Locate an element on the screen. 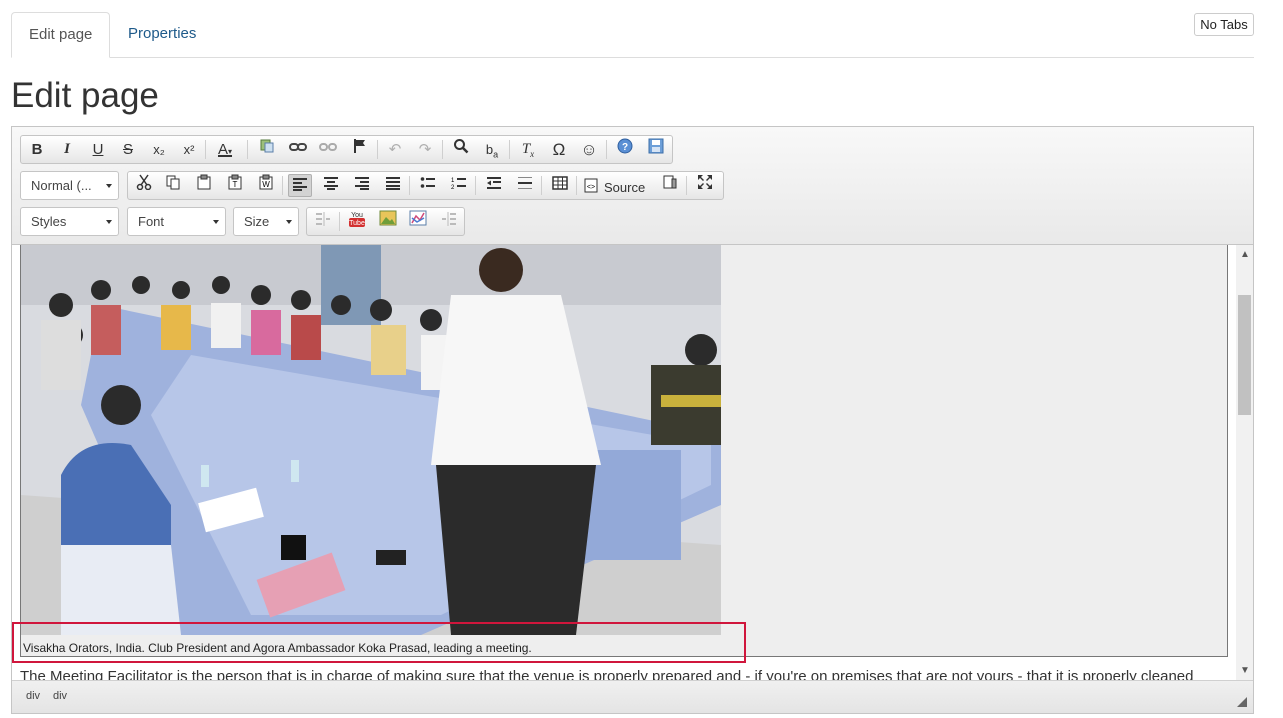  svg-text: W is located at coordinates (266, 184).